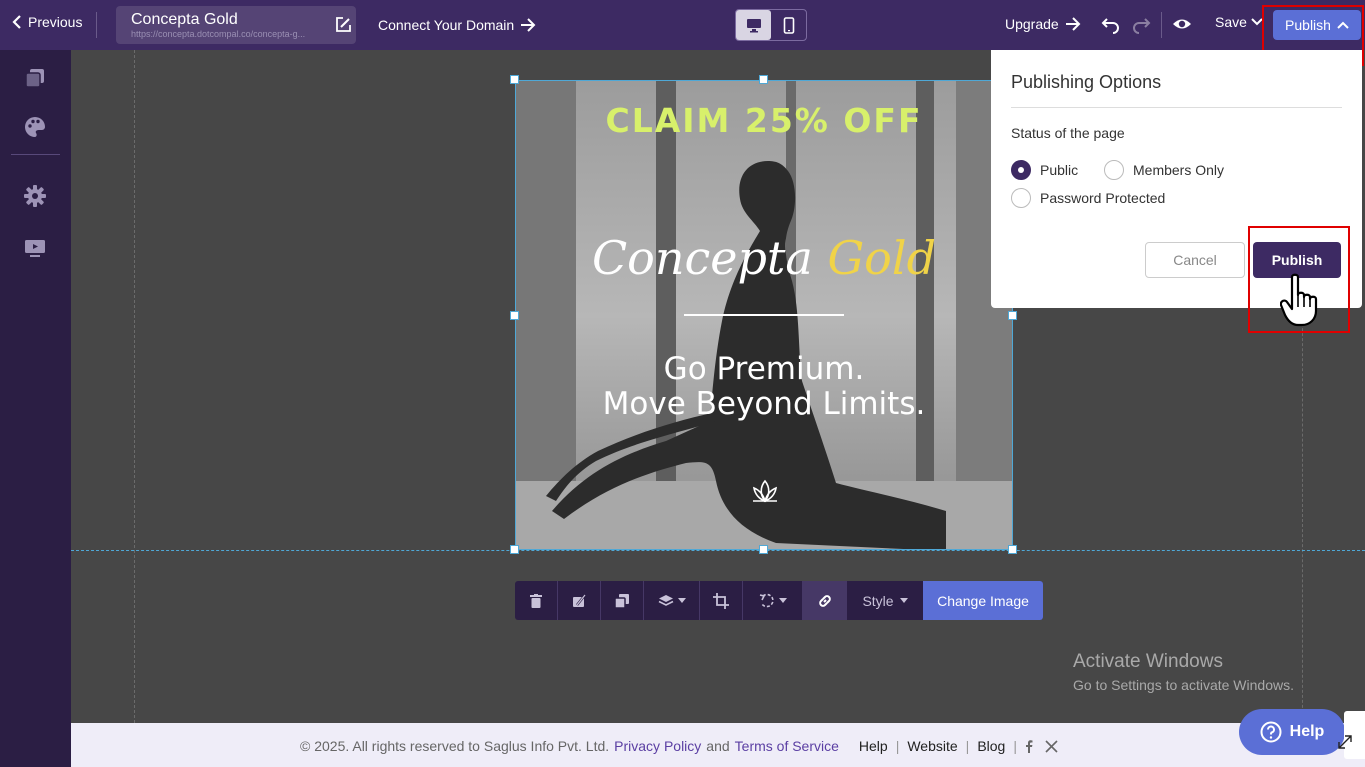 The image size is (1365, 767). What do you see at coordinates (1195, 260) in the screenshot?
I see `cancel-button: Cancel` at bounding box center [1195, 260].